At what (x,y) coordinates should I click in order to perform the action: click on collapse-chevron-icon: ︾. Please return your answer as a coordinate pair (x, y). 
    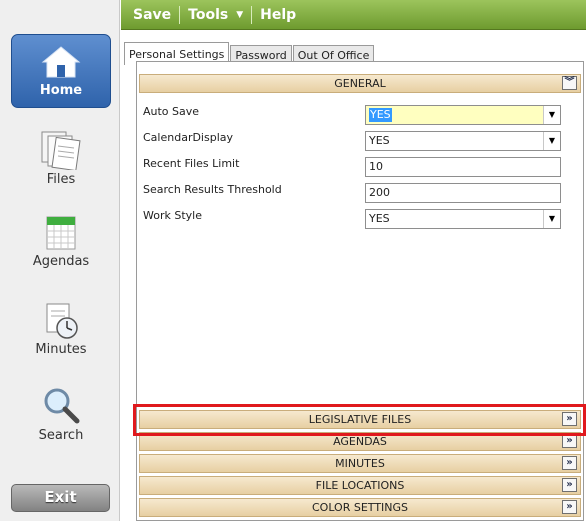
    Looking at the image, I should click on (569, 83).